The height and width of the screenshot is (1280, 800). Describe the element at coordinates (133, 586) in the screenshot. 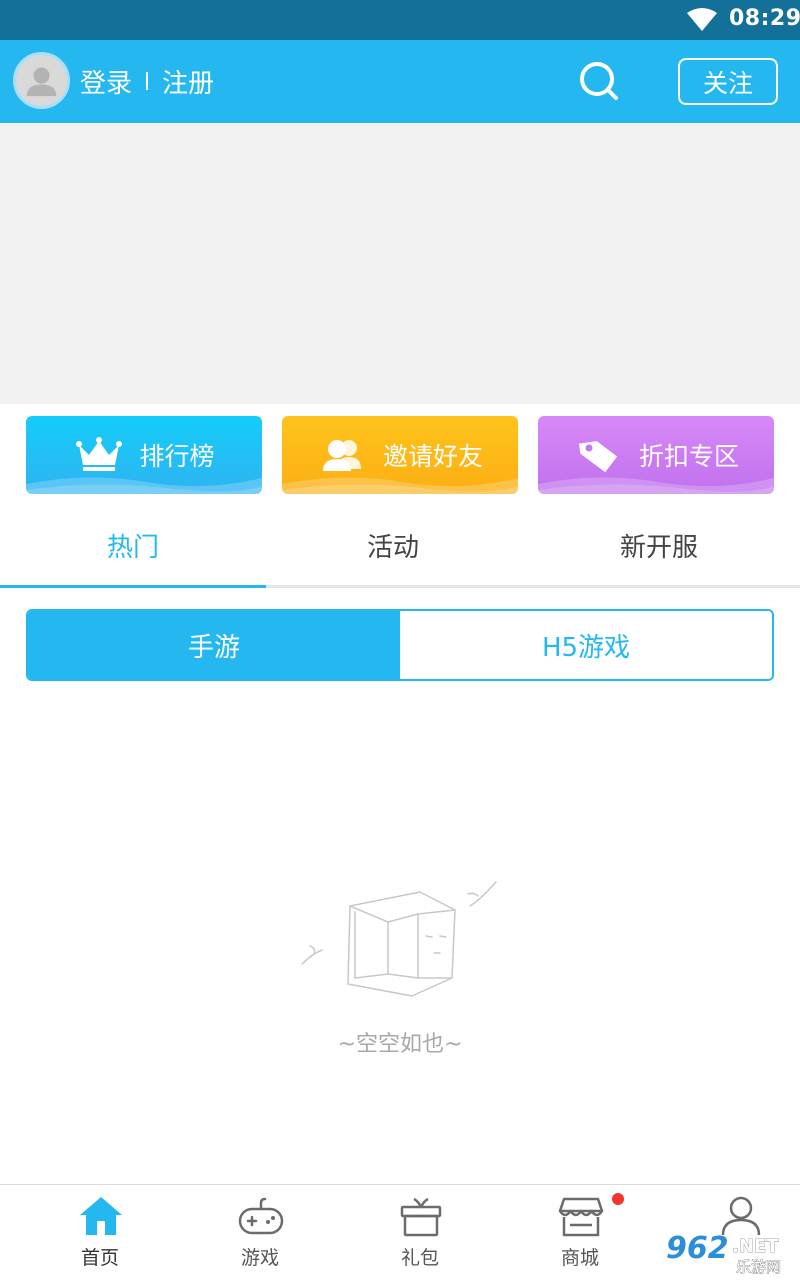

I see `active-tab-indicator` at that location.